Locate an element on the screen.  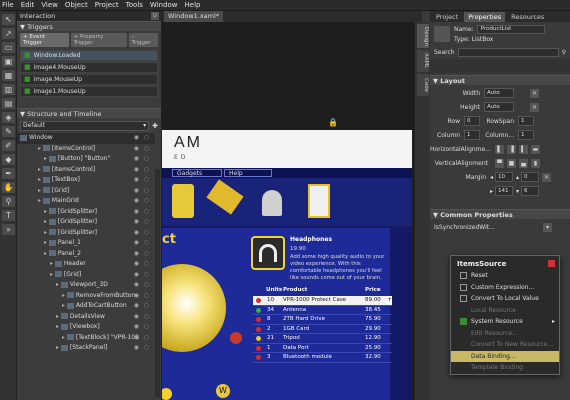
menu-project: Project is located at coordinates (107, 5).